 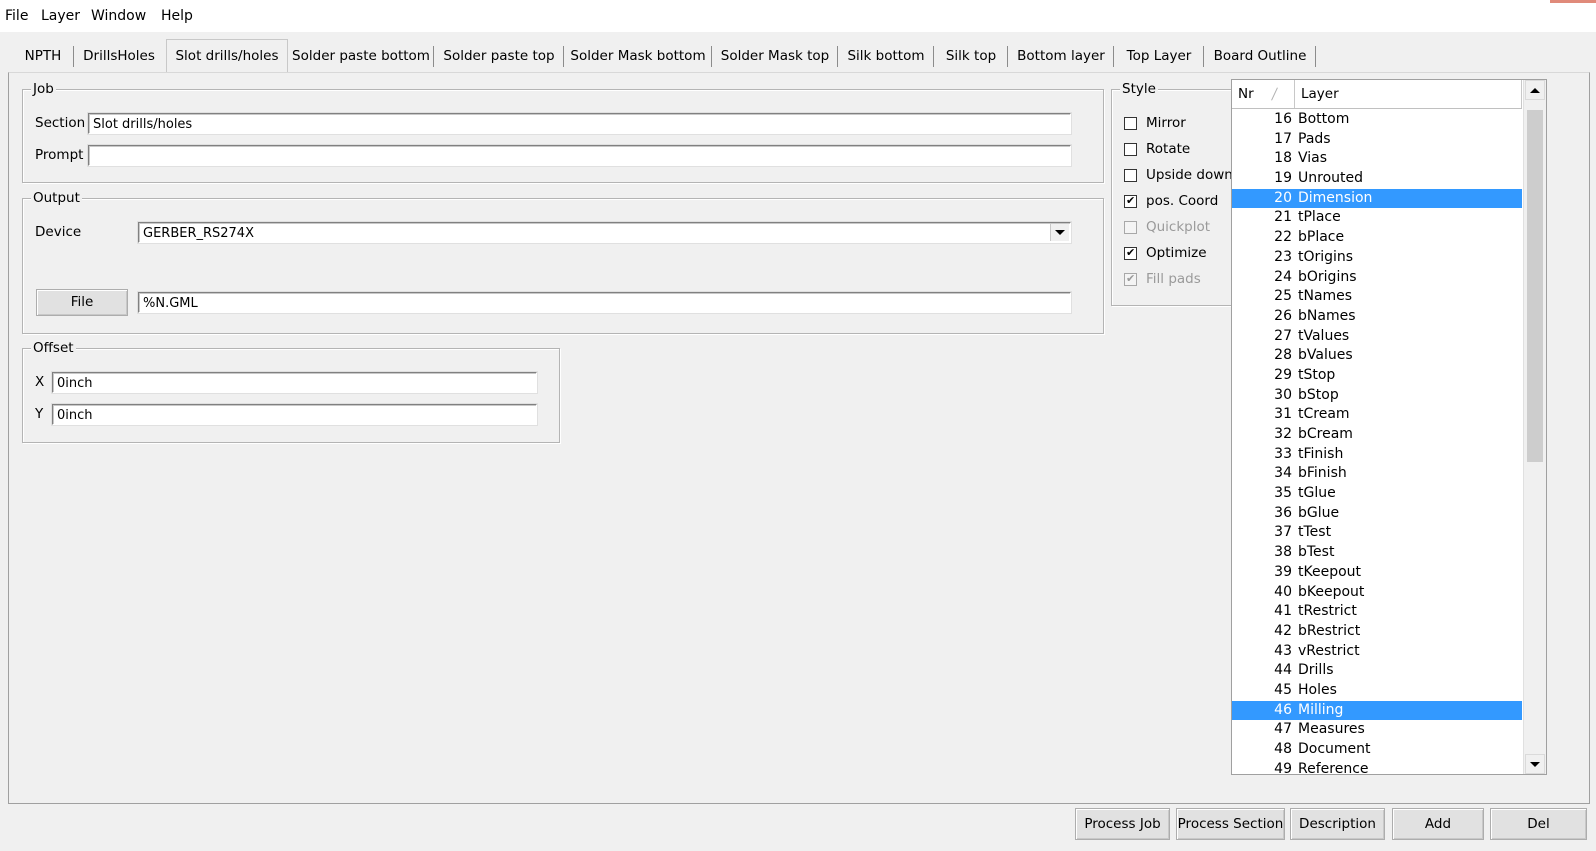 I want to click on layer-row: 40 bKeepout, so click(x=1377, y=593).